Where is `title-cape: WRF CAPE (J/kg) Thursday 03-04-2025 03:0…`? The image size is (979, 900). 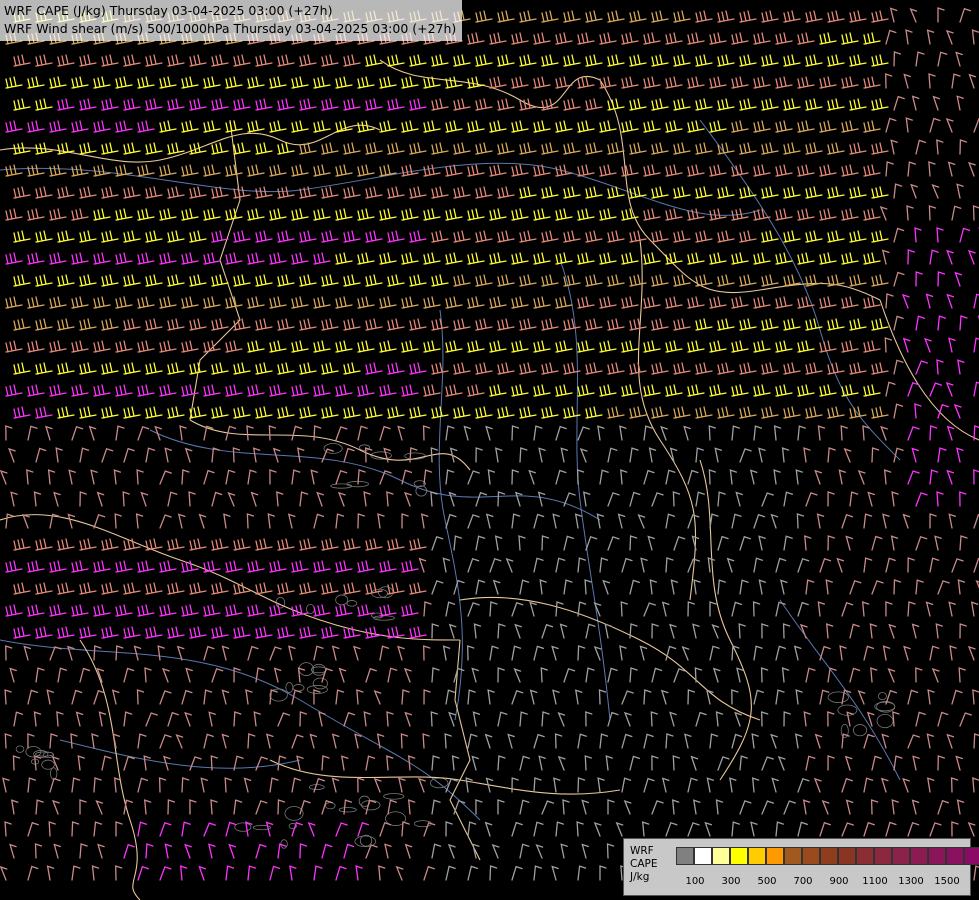
title-cape: WRF CAPE (J/kg) Thursday 03-04-2025 03:0… is located at coordinates (168, 10).